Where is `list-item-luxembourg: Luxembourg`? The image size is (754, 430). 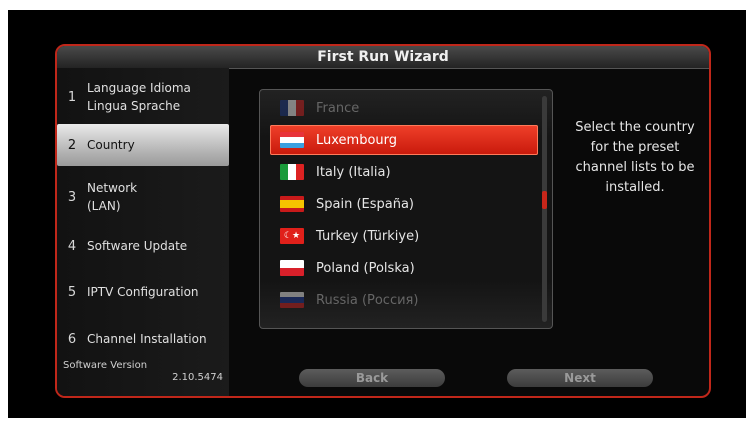 list-item-luxembourg: Luxembourg is located at coordinates (404, 140).